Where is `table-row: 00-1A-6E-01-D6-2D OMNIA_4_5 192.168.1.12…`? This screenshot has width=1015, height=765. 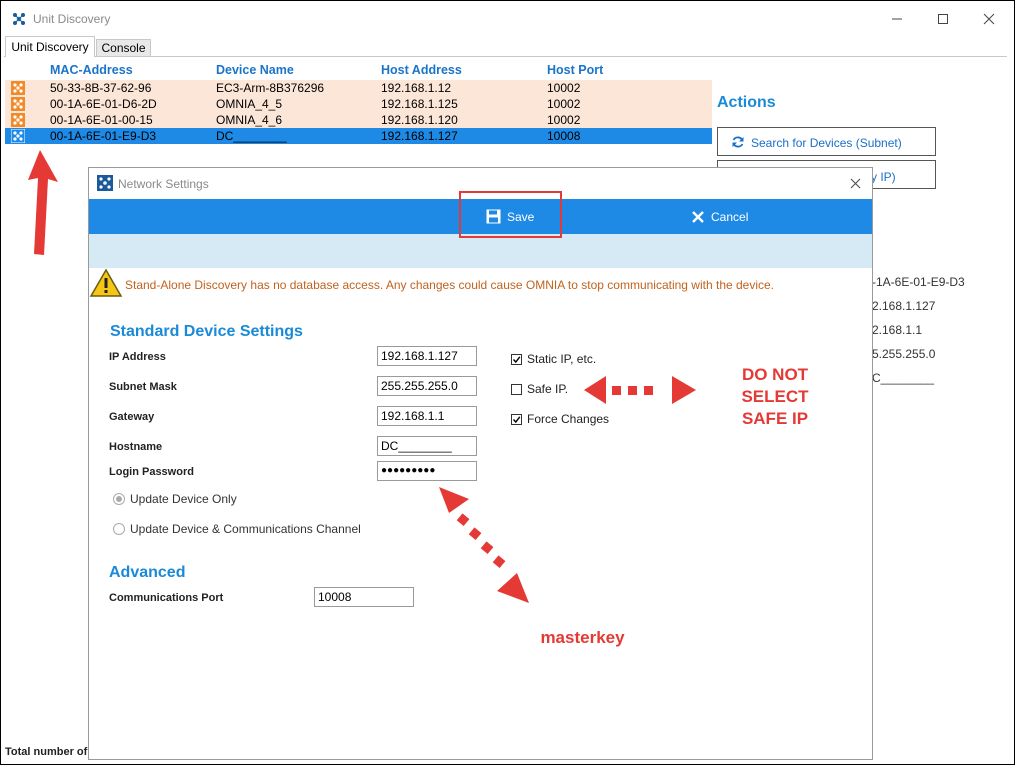 table-row: 00-1A-6E-01-D6-2D OMNIA_4_5 192.168.1.12… is located at coordinates (358, 104).